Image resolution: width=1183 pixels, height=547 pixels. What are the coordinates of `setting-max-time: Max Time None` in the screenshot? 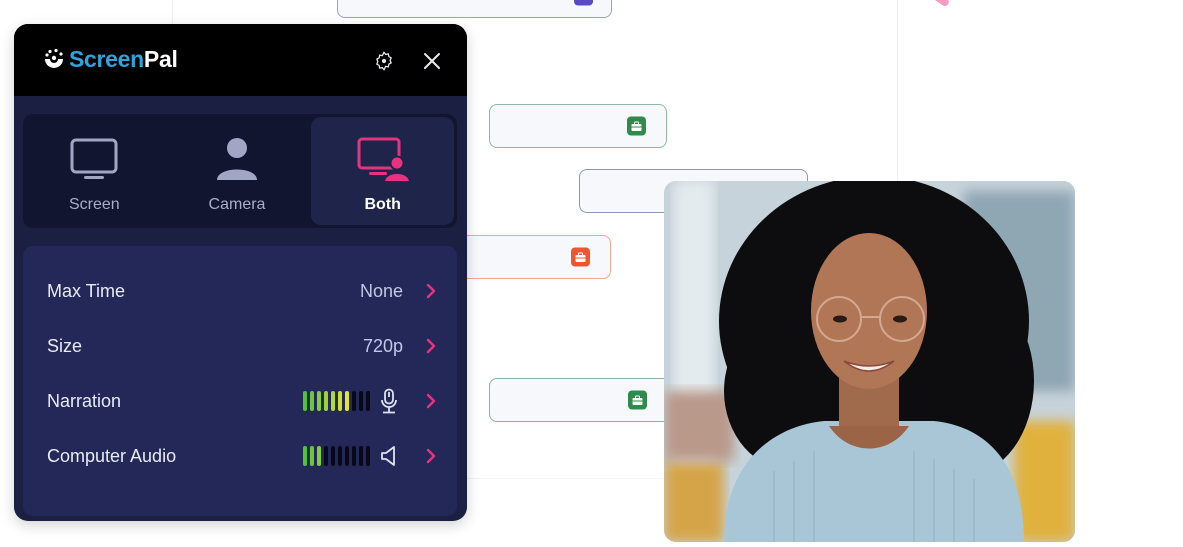 It's located at (240, 291).